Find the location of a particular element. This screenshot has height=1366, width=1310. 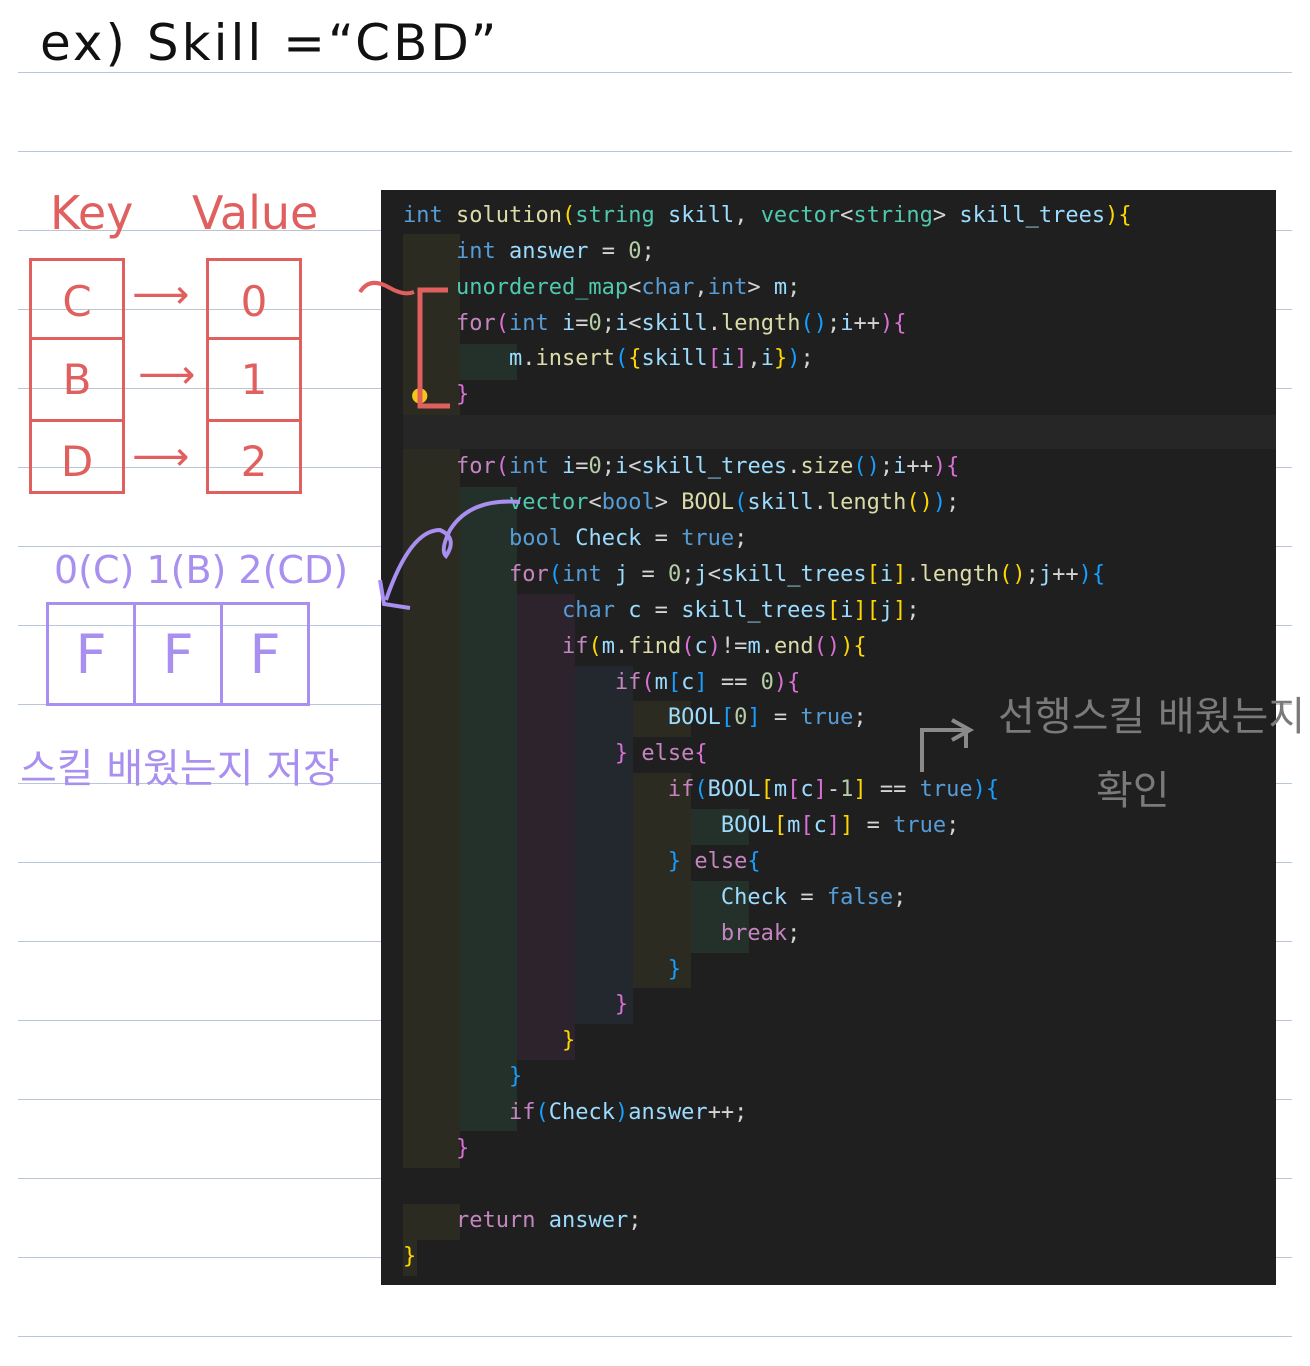

code-line: for(int i=0;i<skill.length();i++){ is located at coordinates (681, 323).